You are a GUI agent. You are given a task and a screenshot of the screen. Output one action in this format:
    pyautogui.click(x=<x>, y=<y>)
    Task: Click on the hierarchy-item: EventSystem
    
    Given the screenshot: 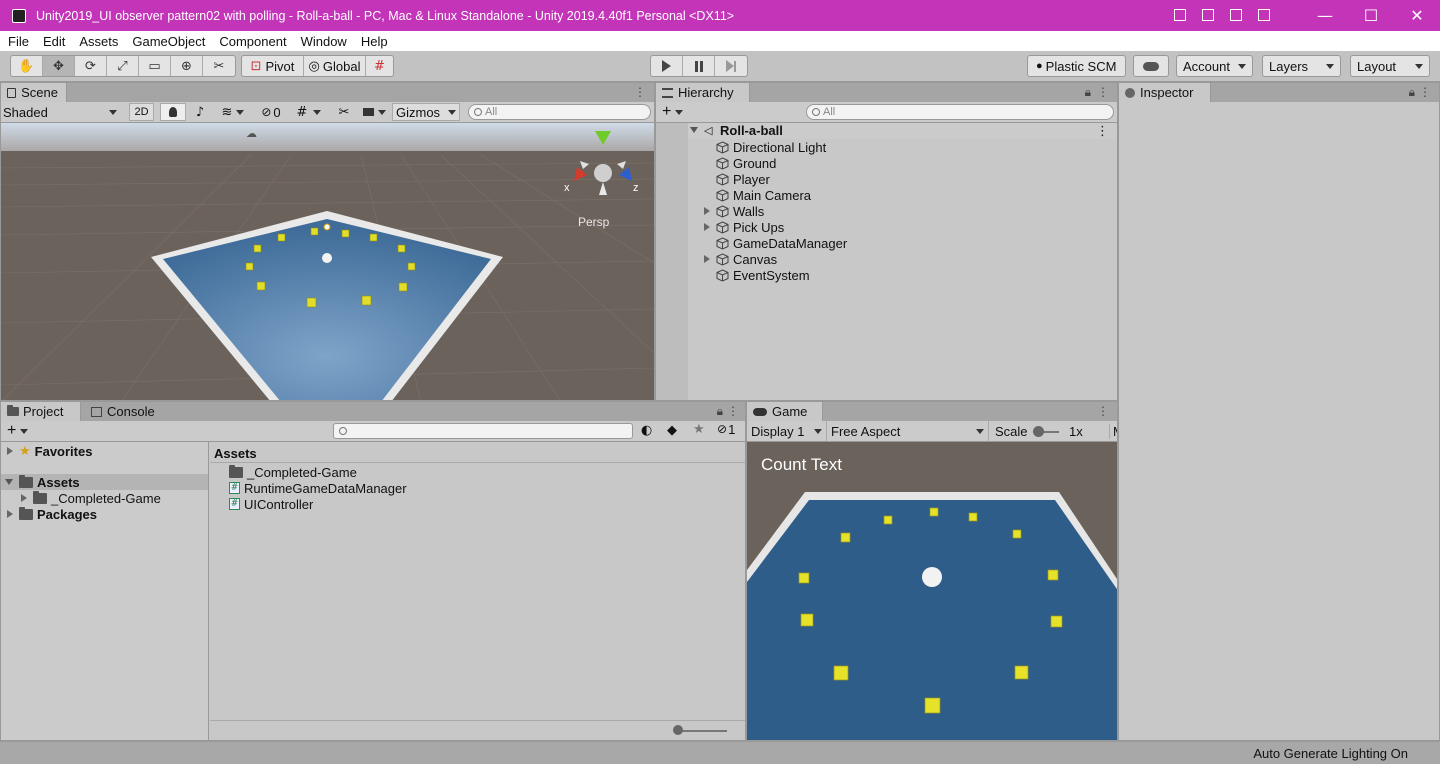 What is the action you would take?
    pyautogui.click(x=763, y=275)
    